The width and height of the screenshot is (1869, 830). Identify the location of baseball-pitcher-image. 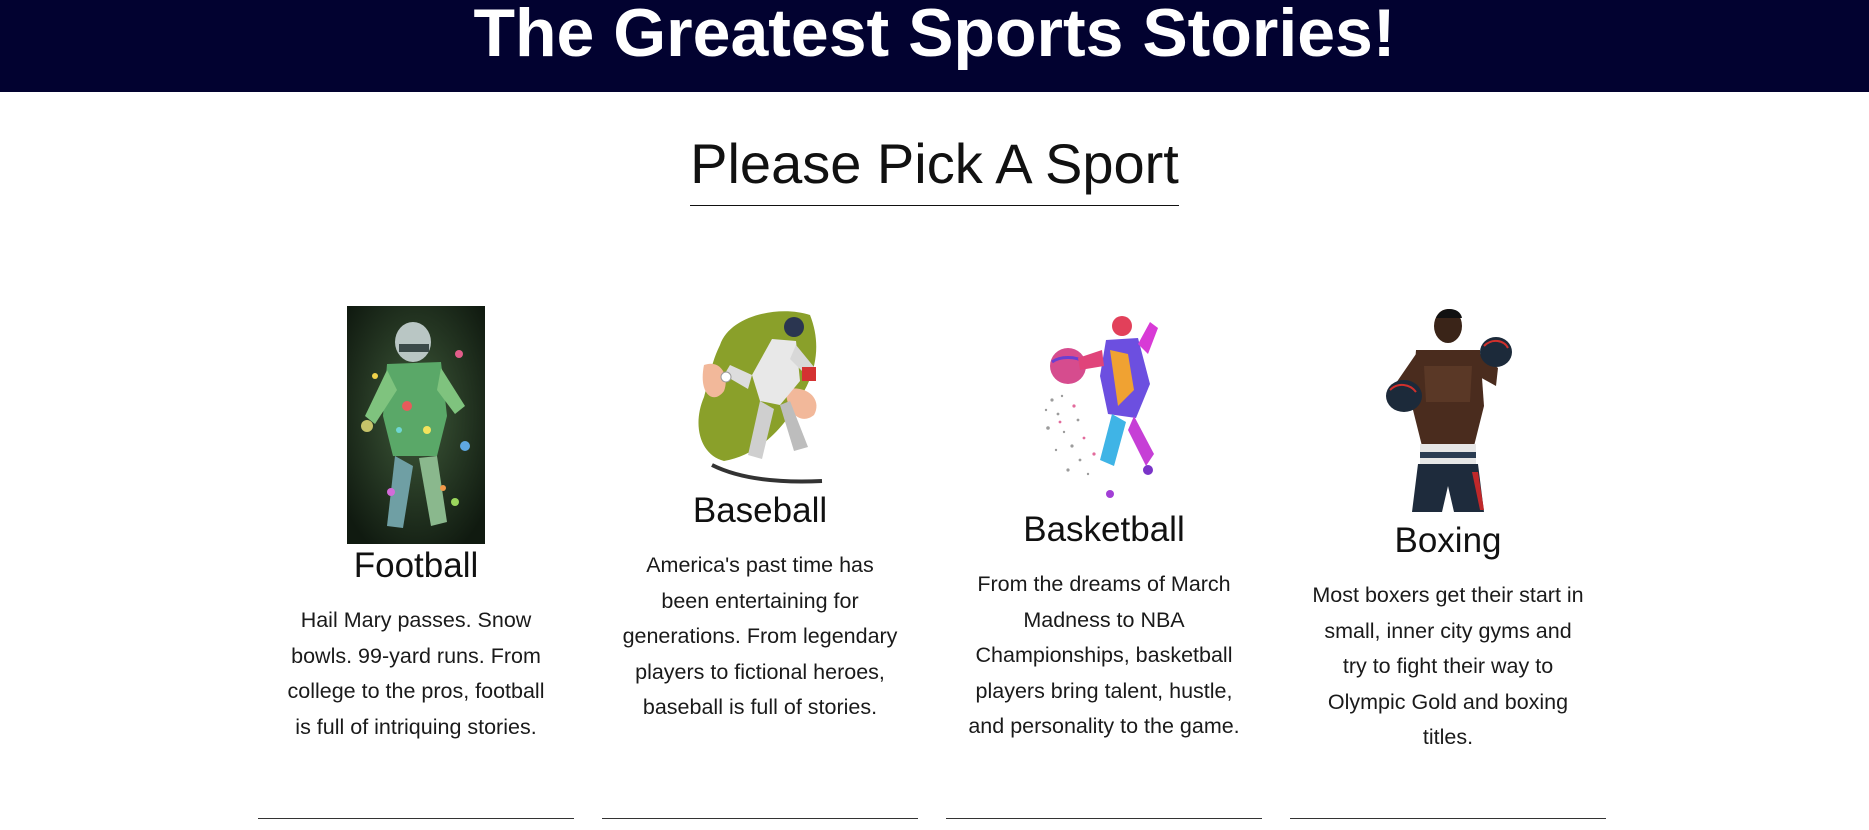
(760, 397).